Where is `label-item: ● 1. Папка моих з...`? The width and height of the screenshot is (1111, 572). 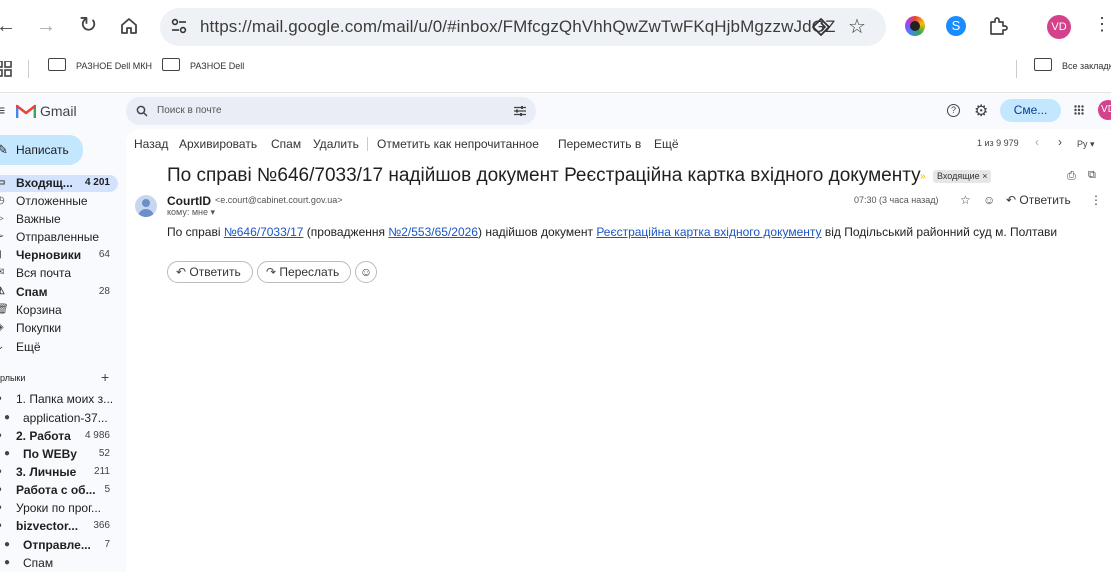
label-item: ● 1. Папка моих з... is located at coordinates (59, 399).